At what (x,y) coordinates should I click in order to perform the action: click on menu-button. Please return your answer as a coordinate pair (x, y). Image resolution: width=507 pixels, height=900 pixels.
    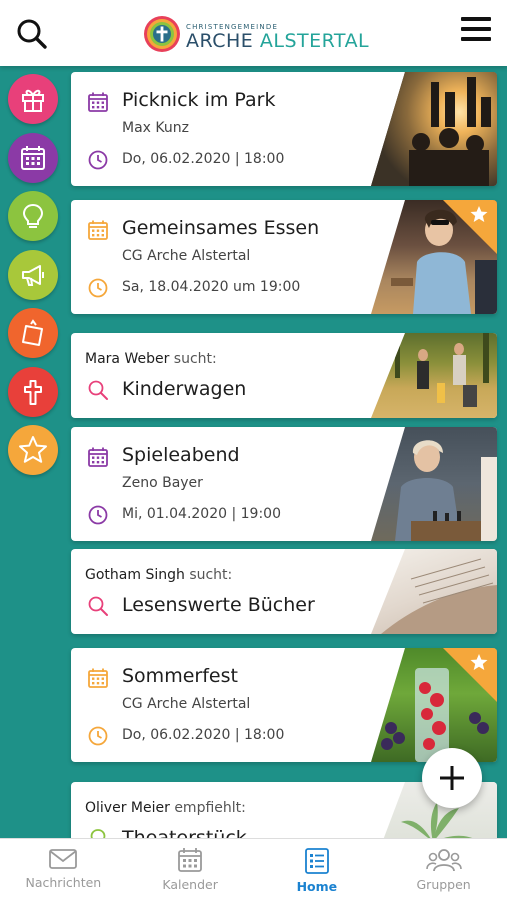
    Looking at the image, I should click on (476, 29).